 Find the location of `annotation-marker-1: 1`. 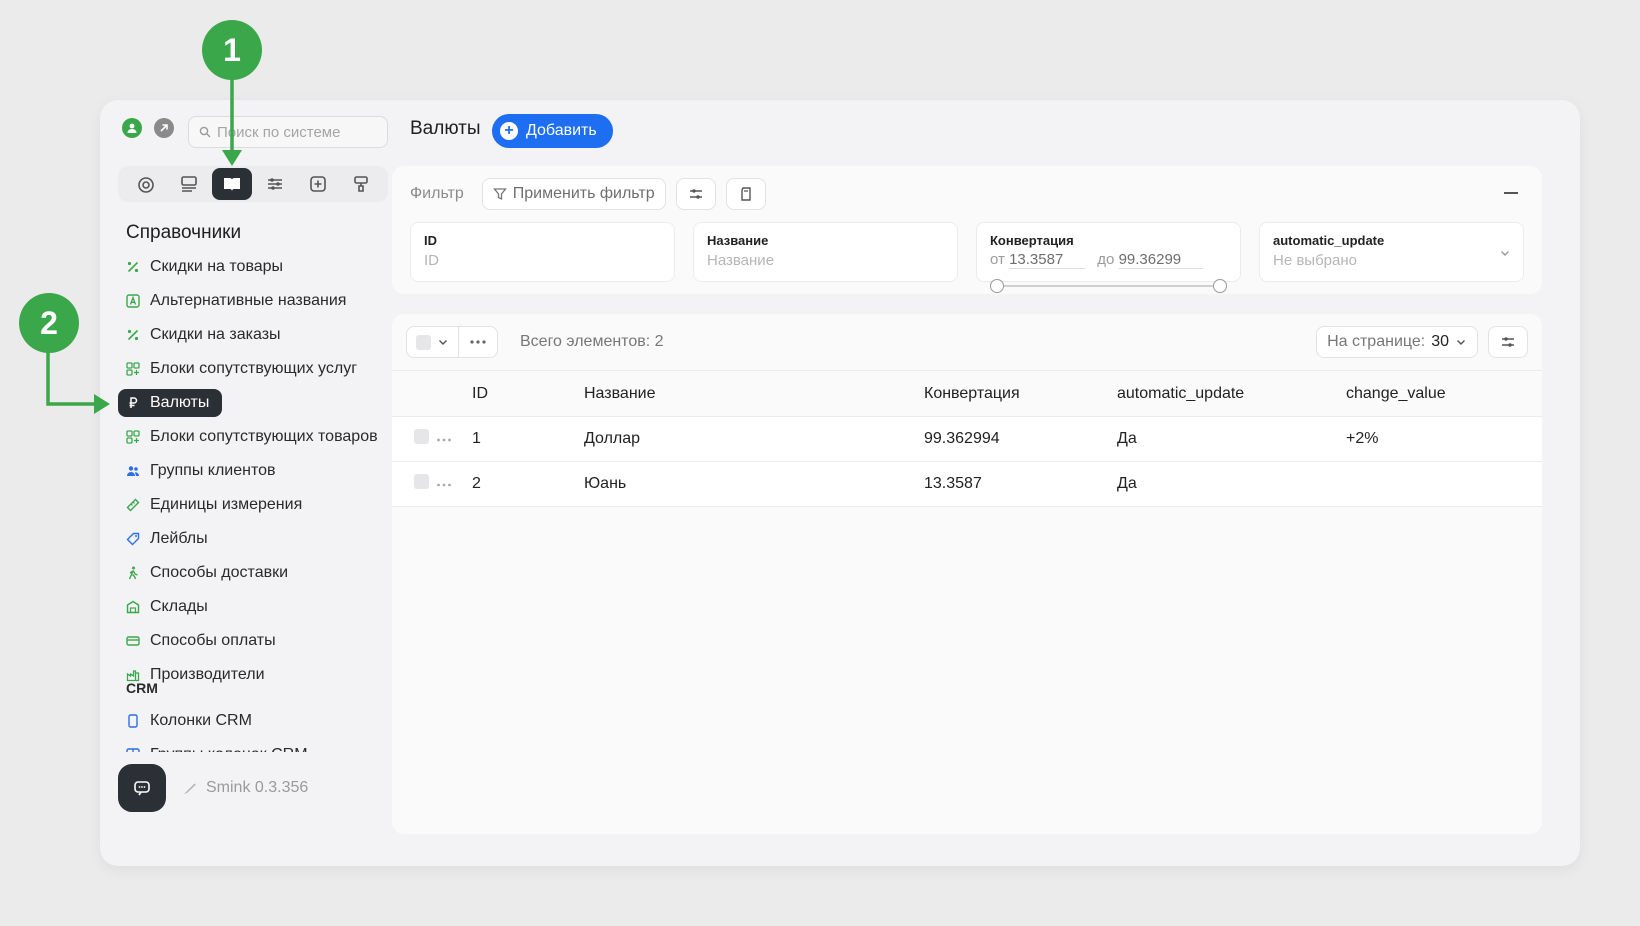

annotation-marker-1: 1 is located at coordinates (232, 50).